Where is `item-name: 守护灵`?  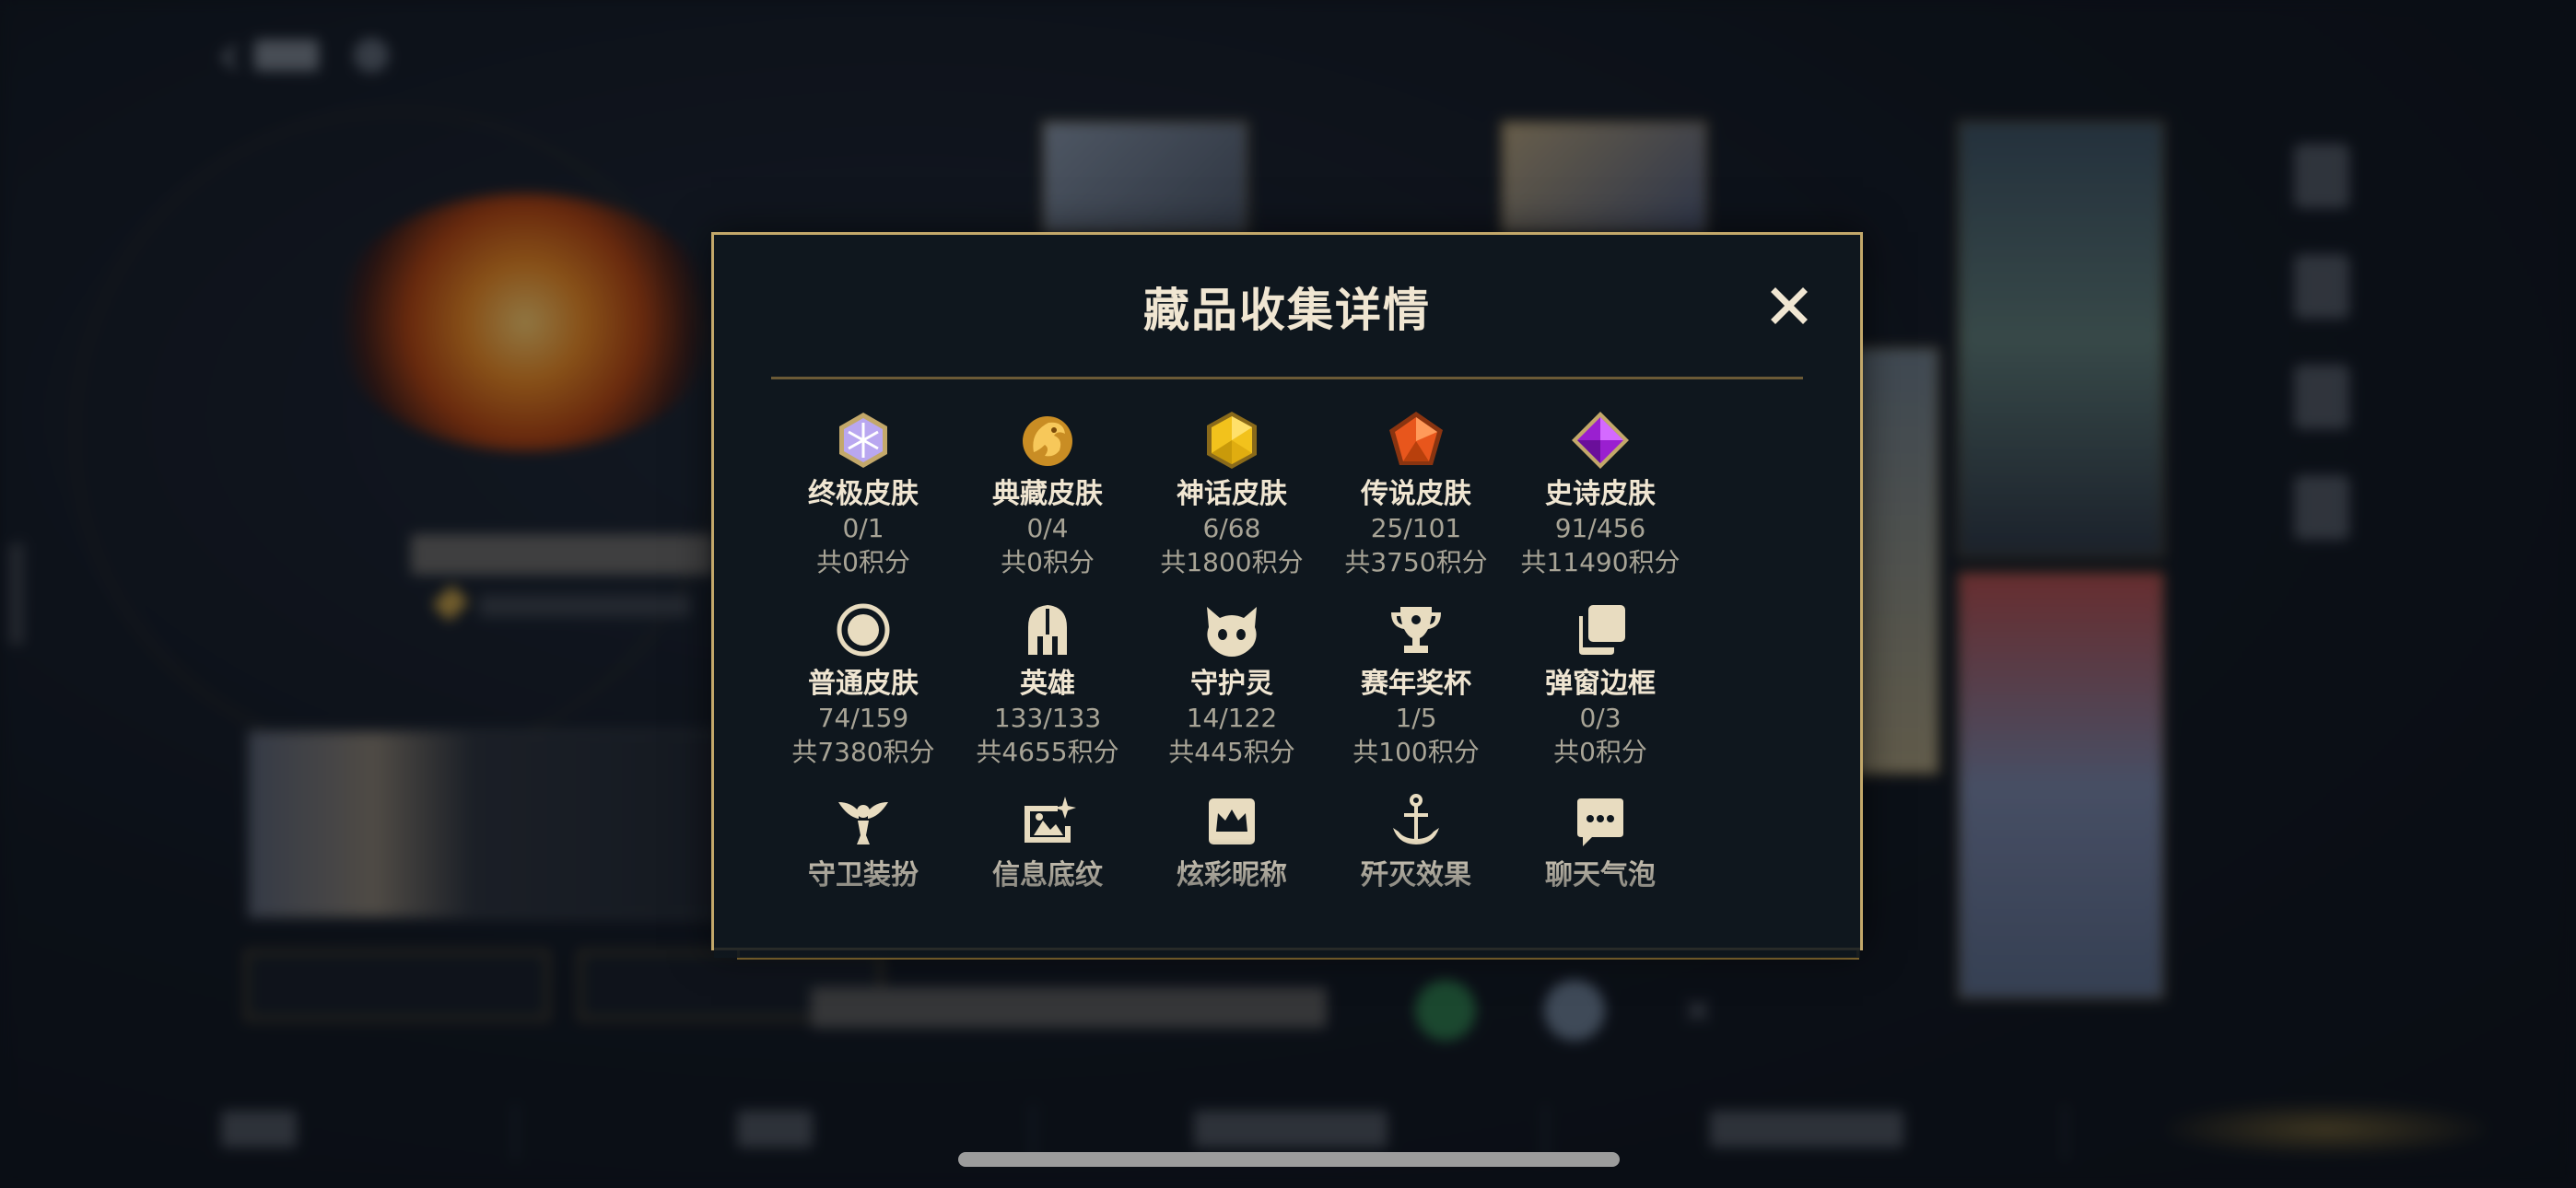
item-name: 守护灵 is located at coordinates (1231, 684).